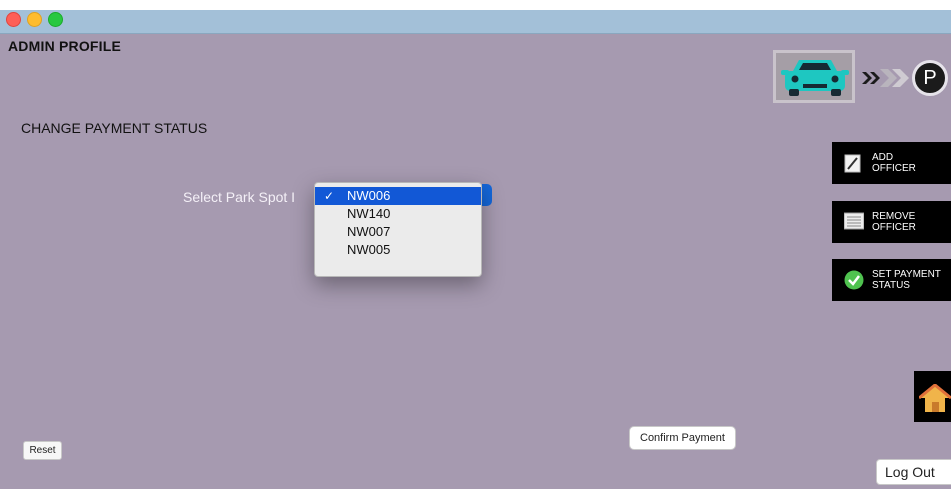  What do you see at coordinates (114, 128) in the screenshot?
I see `section-title: CHANGE PAYMENT STATUS` at bounding box center [114, 128].